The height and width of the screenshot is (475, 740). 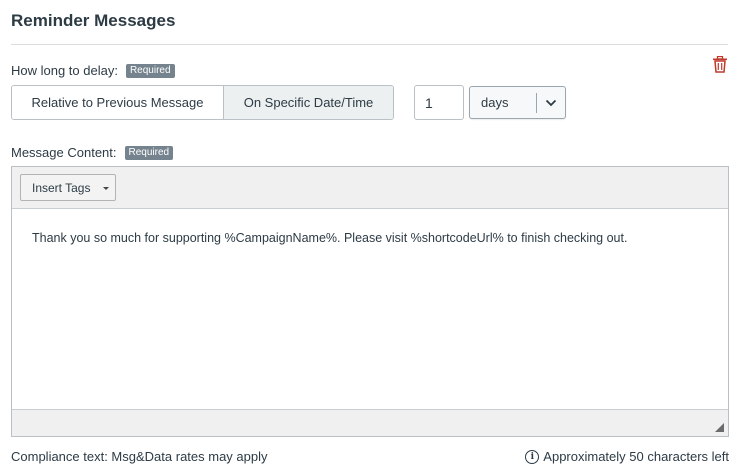 I want to click on resize-handle-icon, so click(x=719, y=427).